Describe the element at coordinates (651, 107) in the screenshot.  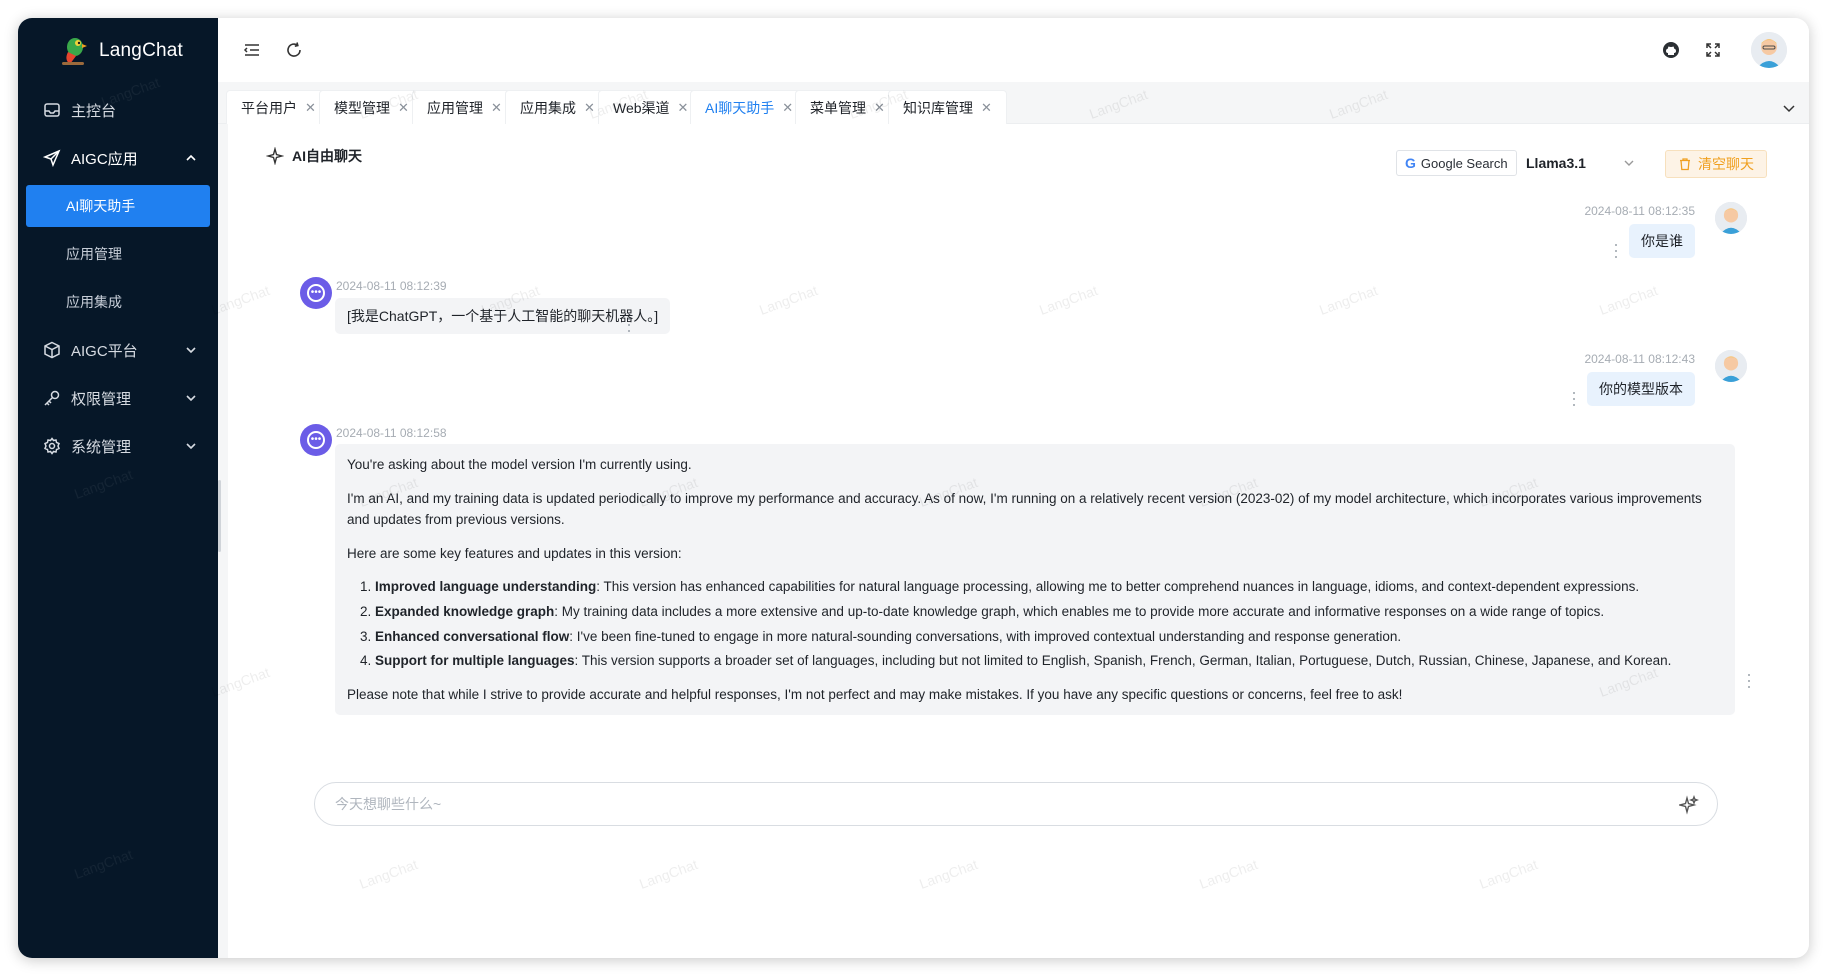
I see `tab-web-channel: Web渠道 ✕` at that location.